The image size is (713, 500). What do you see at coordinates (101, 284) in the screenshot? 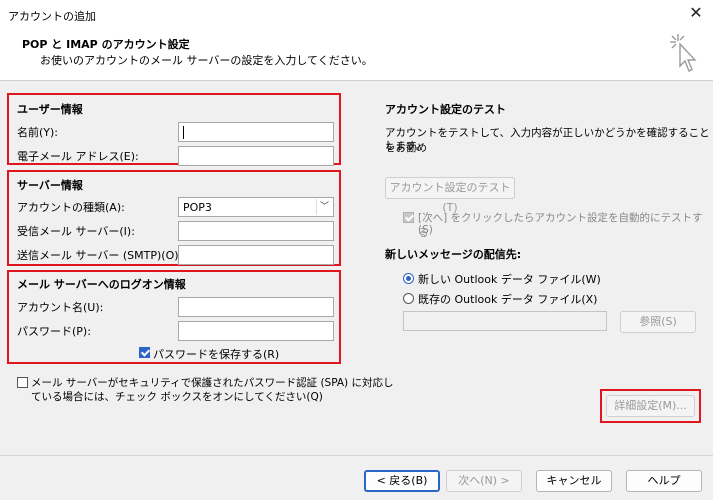
I see `logon-info-title: メール サーバーへのログオン情報` at bounding box center [101, 284].